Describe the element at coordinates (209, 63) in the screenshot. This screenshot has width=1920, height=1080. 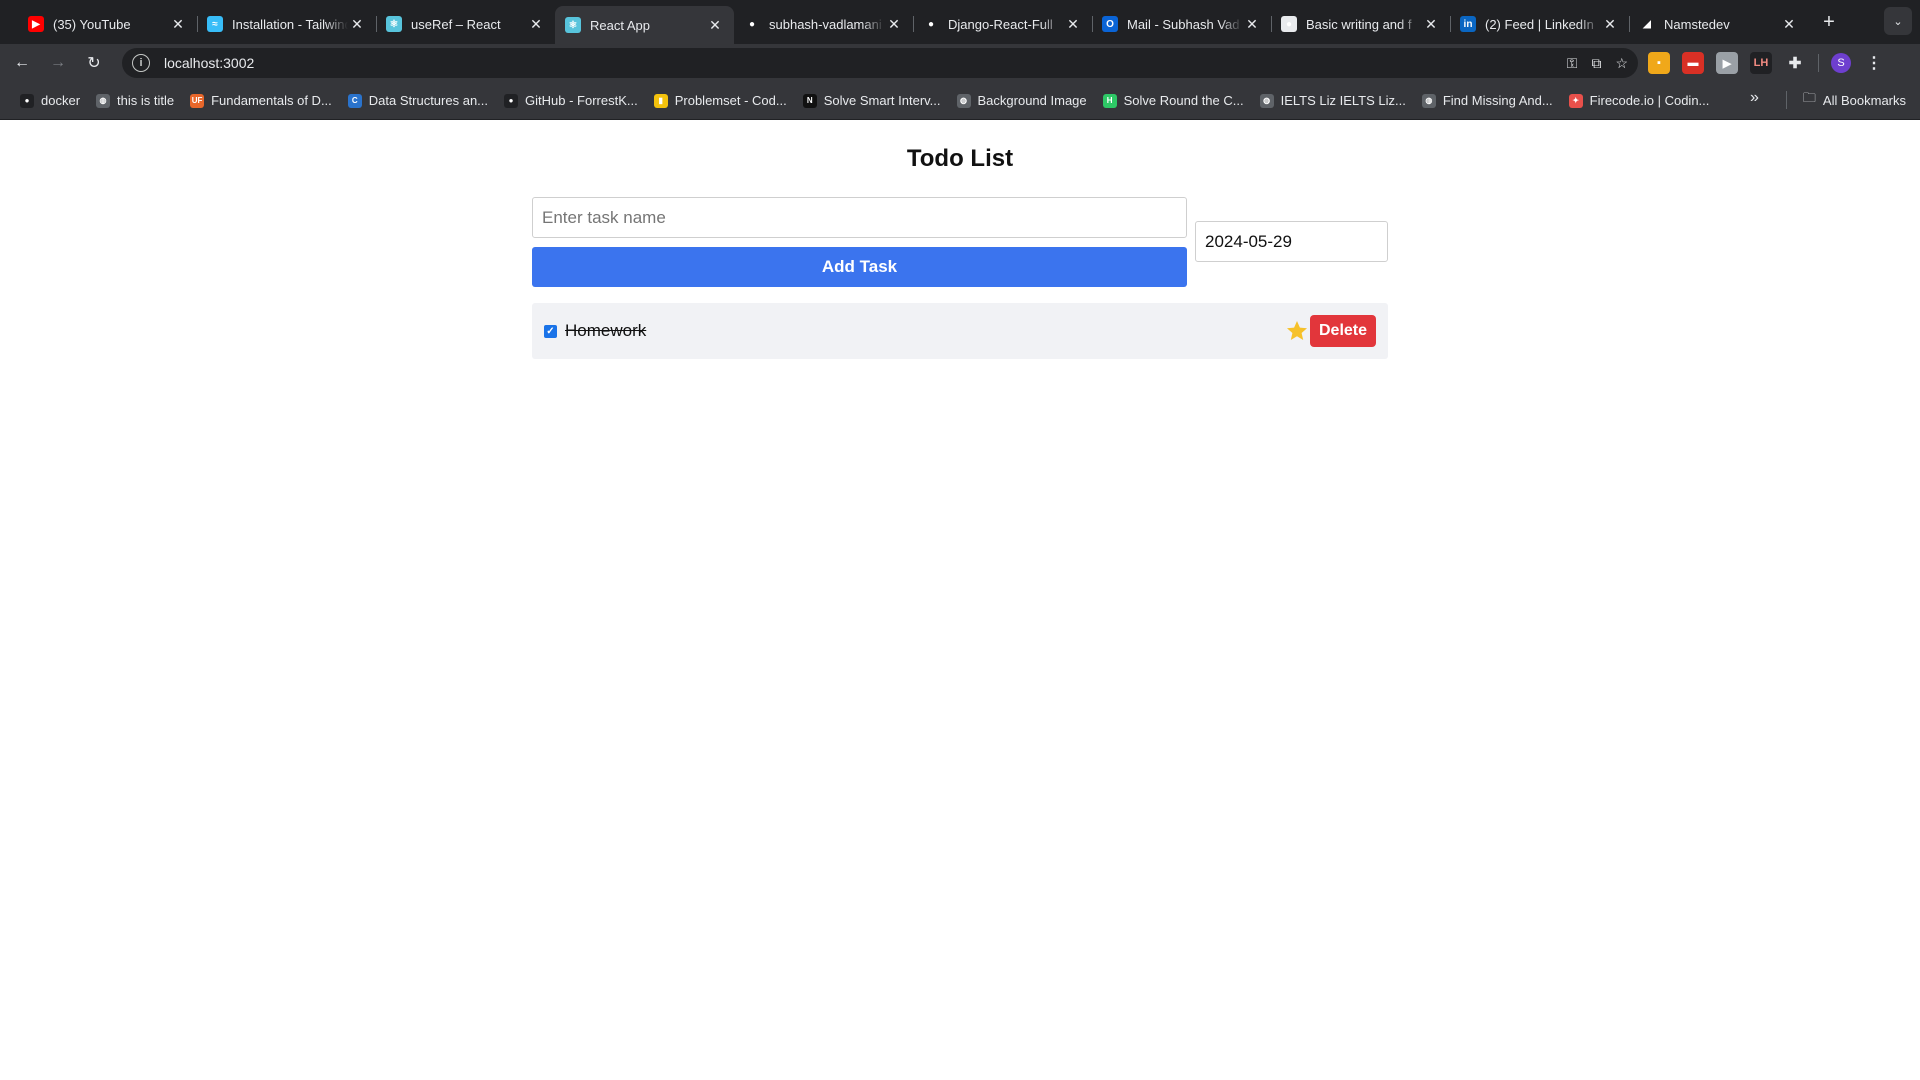
I see `address-url: localhost:3002` at that location.